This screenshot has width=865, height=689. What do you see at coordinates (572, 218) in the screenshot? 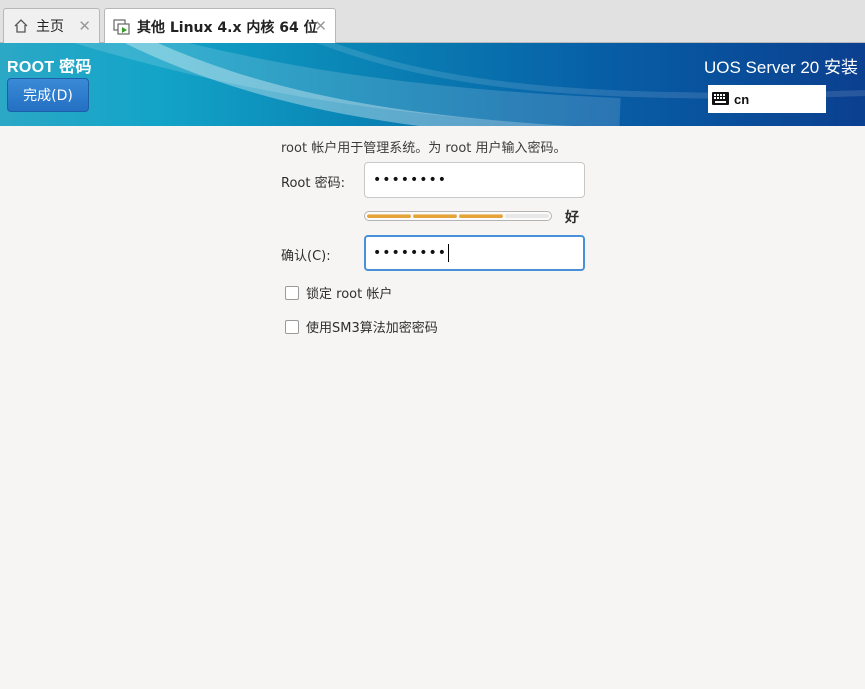
I see `password-strength-label: 好` at bounding box center [572, 218].